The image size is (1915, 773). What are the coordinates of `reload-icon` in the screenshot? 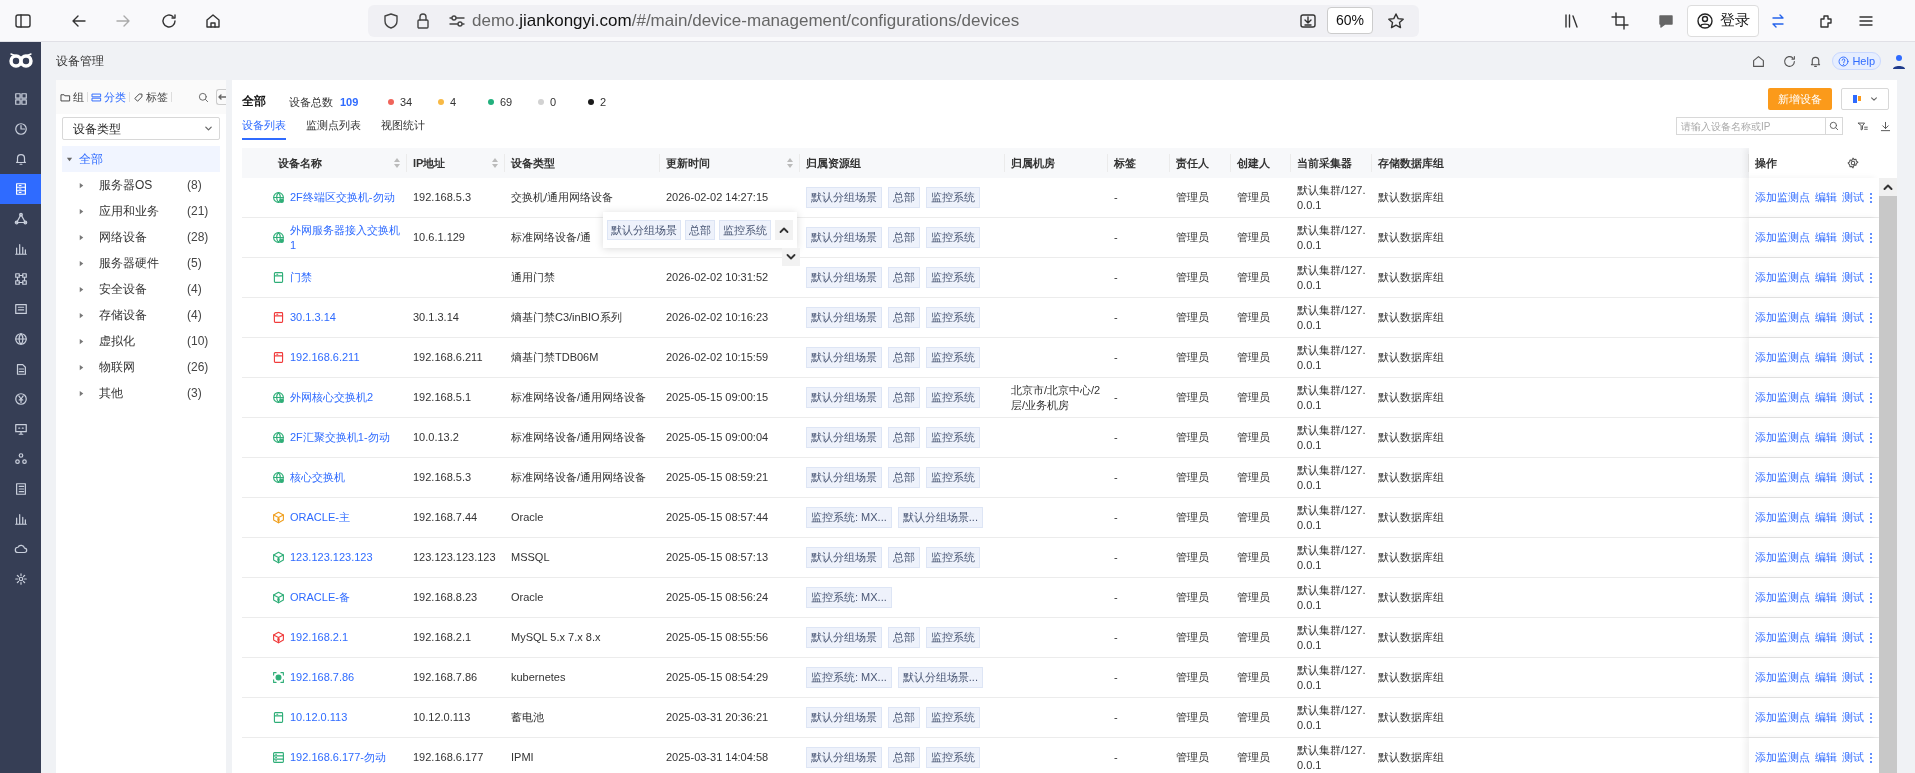 It's located at (169, 20).